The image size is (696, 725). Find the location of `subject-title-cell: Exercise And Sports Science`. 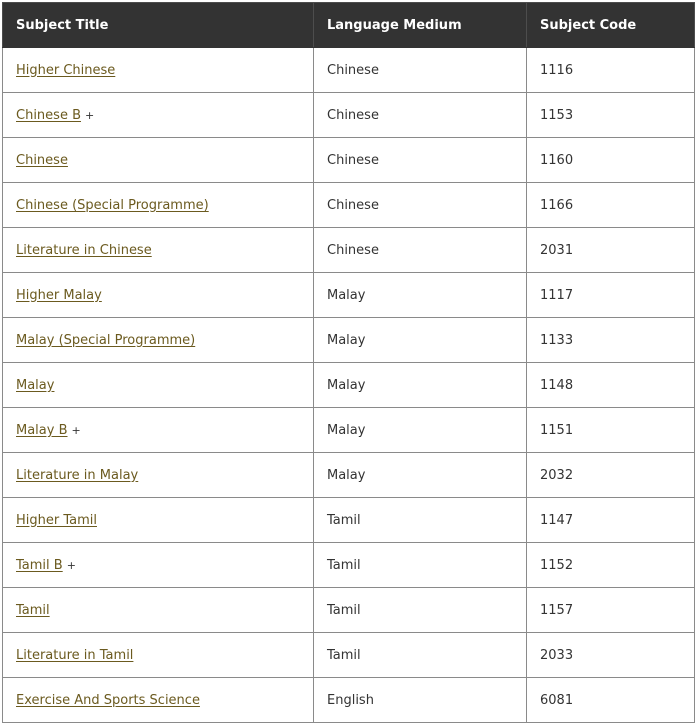

subject-title-cell: Exercise And Sports Science is located at coordinates (158, 700).